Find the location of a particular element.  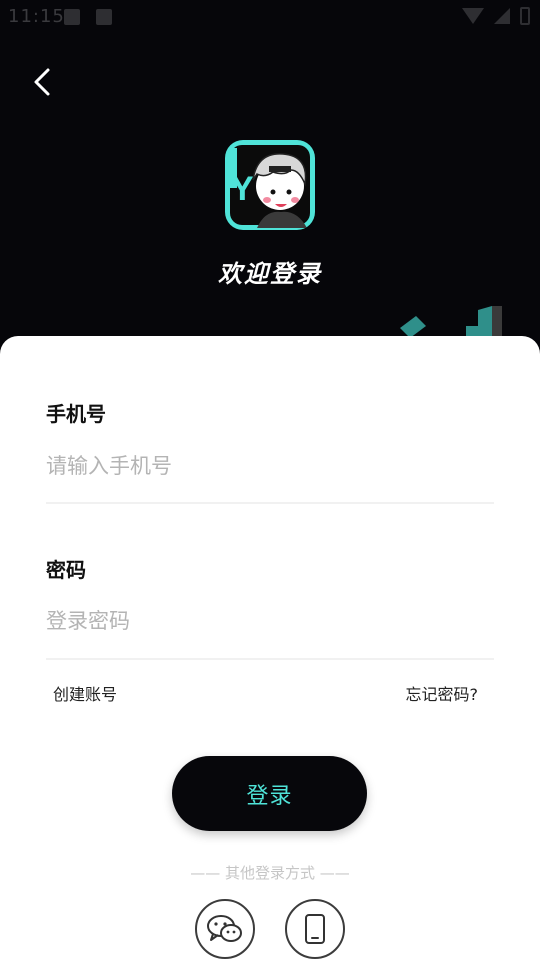

phone-icon is located at coordinates (315, 929).